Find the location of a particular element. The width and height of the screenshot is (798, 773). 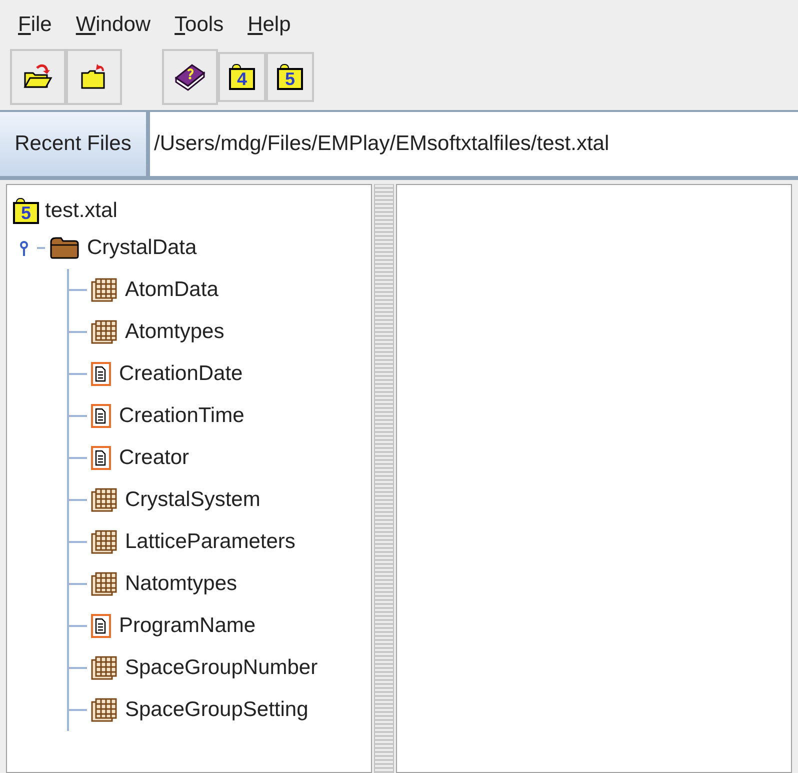

file-path-field: /Users/mdg/Files/EMPlay/EMsoftxtalfiles/test.xtal is located at coordinates (474, 144).